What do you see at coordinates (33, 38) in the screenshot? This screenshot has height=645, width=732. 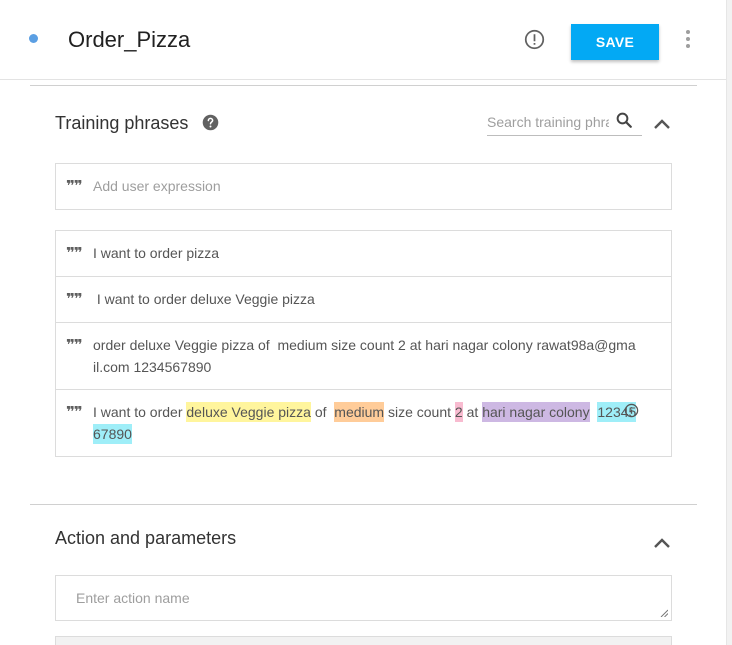 I see `intent-status-dot` at bounding box center [33, 38].